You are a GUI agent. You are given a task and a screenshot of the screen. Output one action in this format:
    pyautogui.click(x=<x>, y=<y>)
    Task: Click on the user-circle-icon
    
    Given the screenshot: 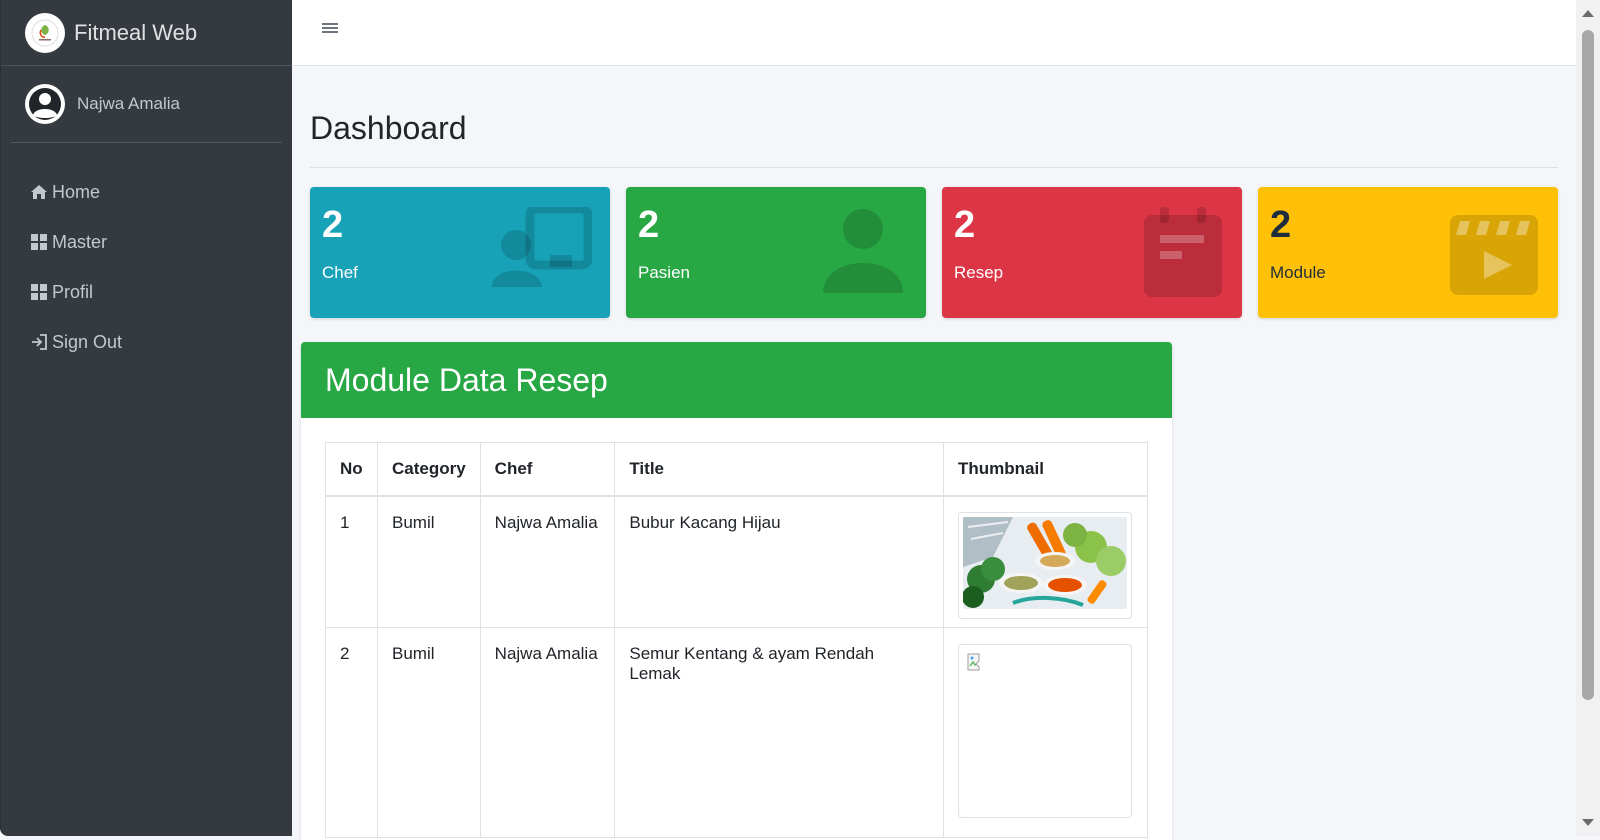 What is the action you would take?
    pyautogui.click(x=45, y=104)
    